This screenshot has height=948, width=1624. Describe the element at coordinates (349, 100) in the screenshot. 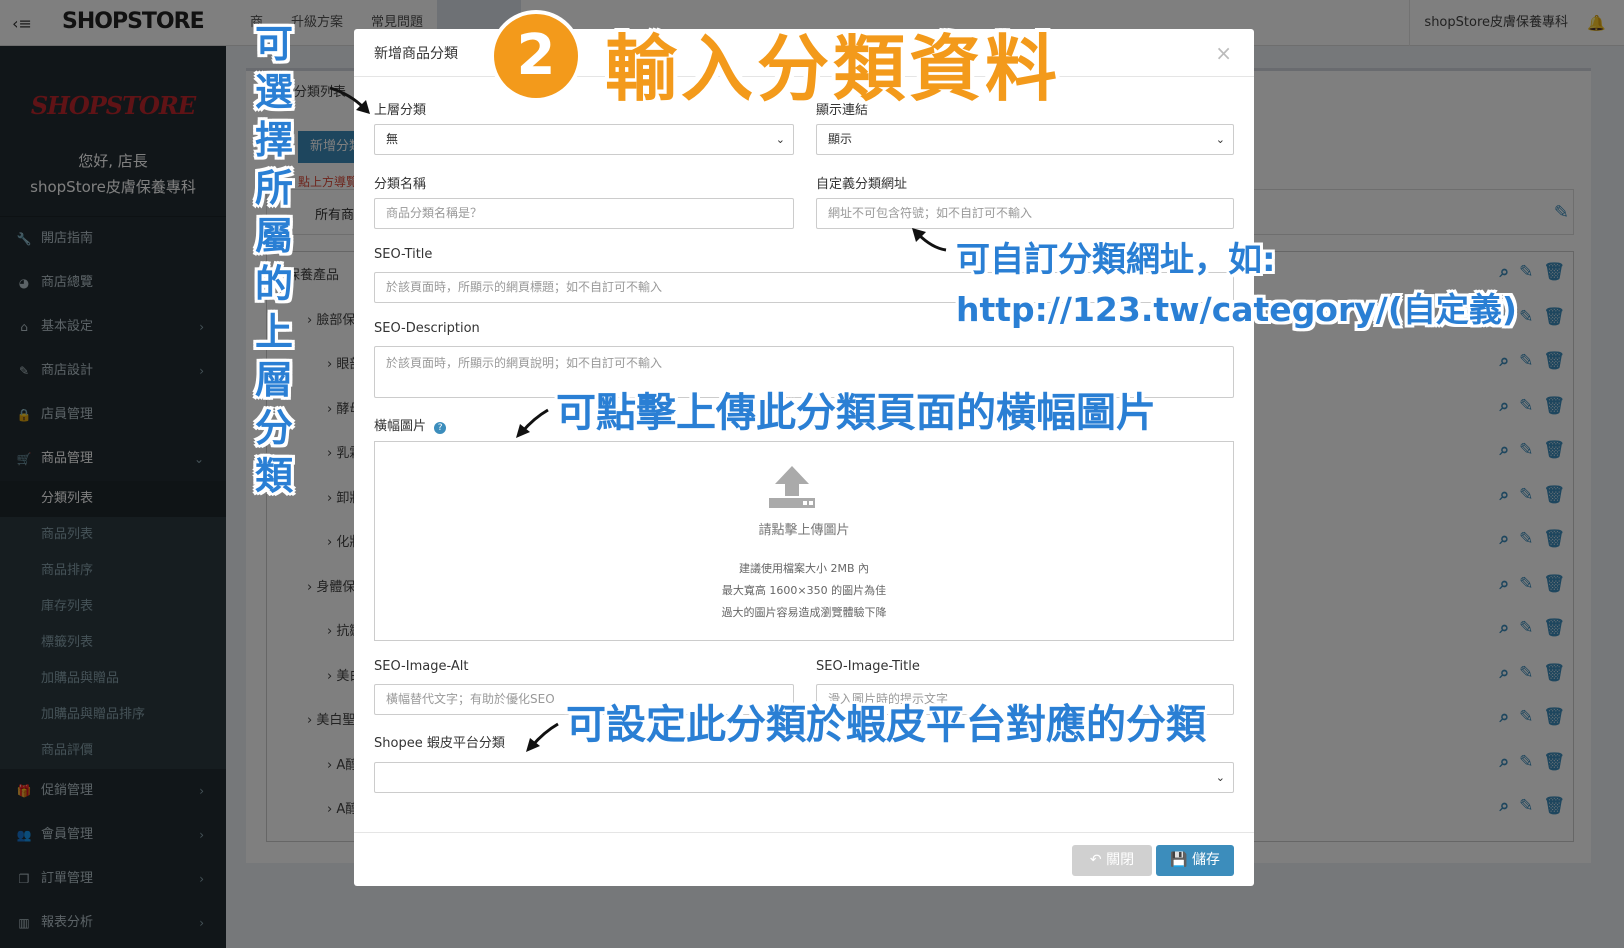

I see `arrow-parent-annotation` at that location.